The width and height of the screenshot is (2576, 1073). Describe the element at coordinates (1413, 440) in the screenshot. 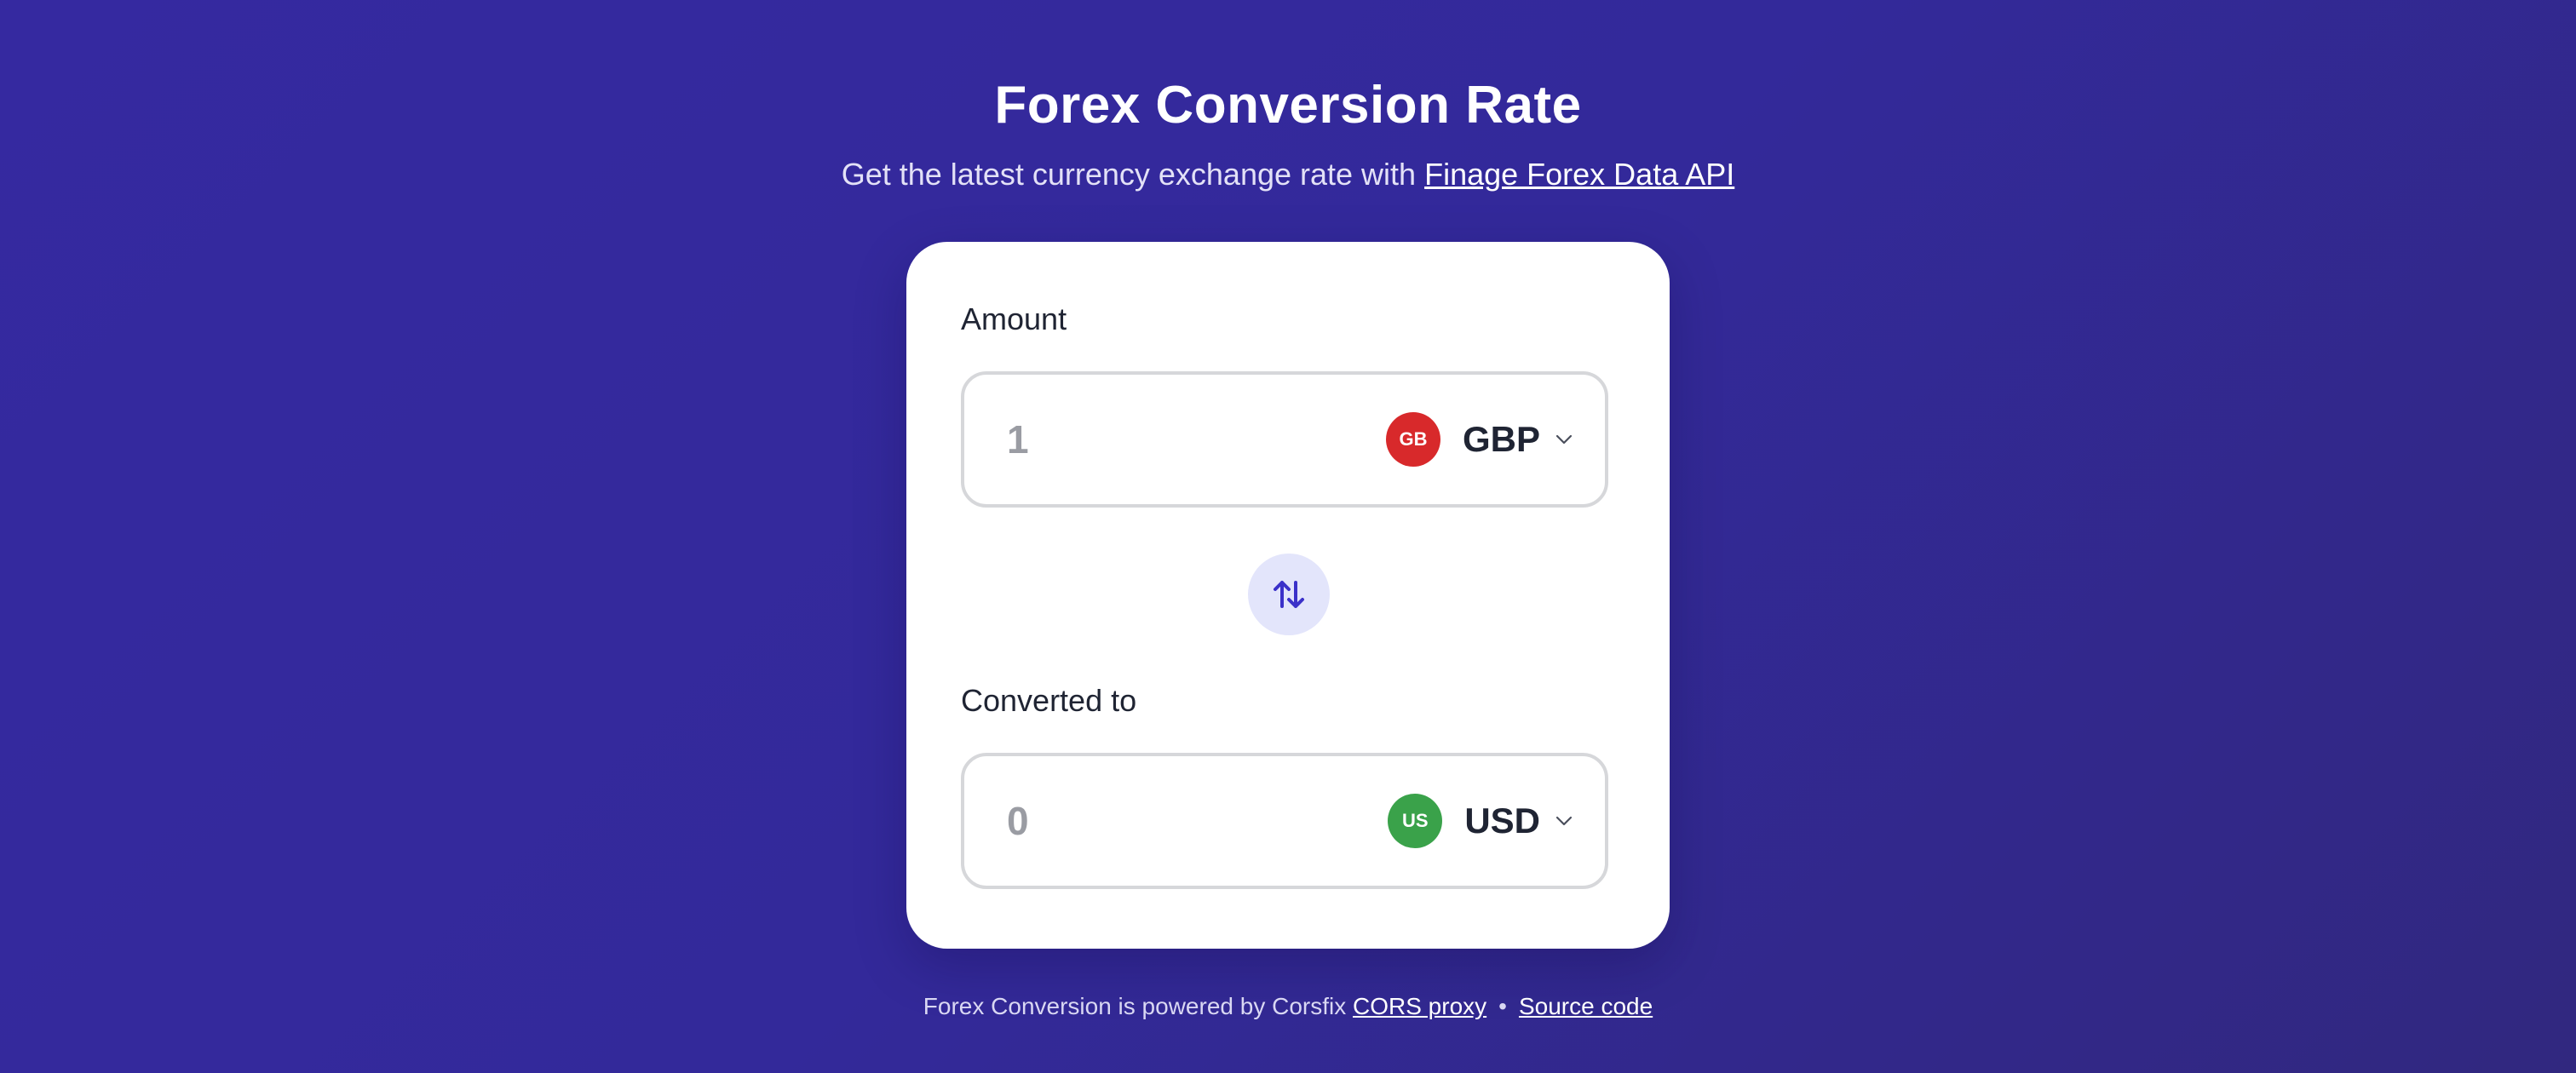

I see `gb-flag-icon: GB` at that location.